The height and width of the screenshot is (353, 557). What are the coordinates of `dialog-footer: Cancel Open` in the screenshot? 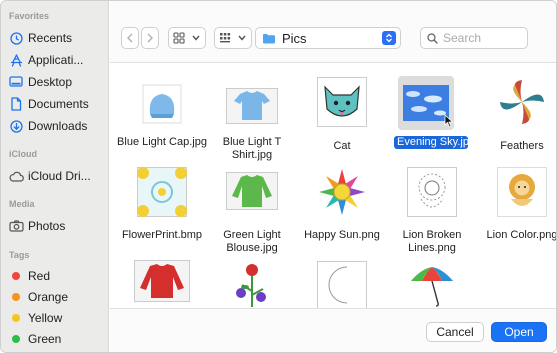 It's located at (333, 330).